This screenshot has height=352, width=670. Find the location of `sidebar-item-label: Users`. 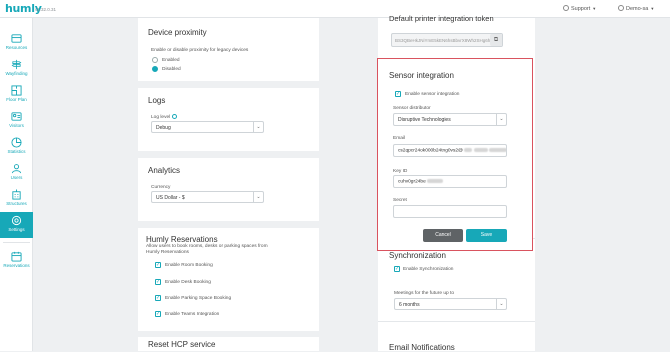

sidebar-item-label: Users is located at coordinates (16, 177).